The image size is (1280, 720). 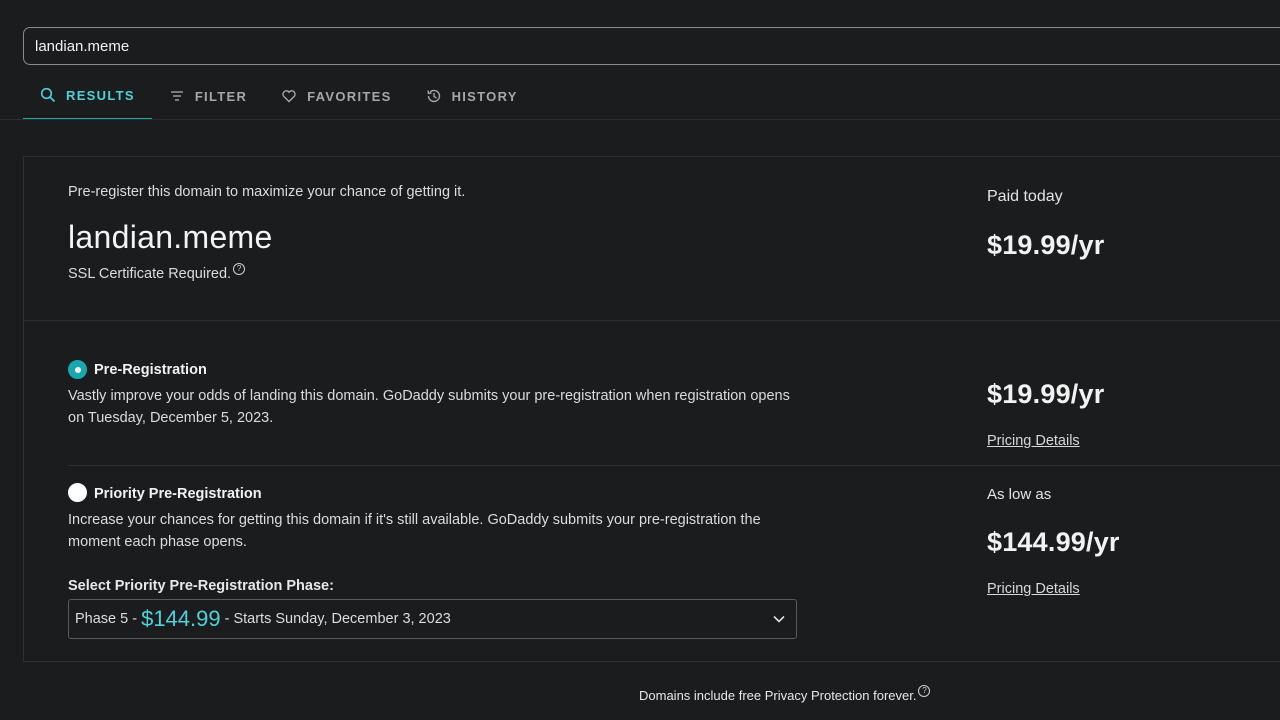 What do you see at coordinates (1046, 394) in the screenshot?
I see `pre-registration-price: $19.99/yr` at bounding box center [1046, 394].